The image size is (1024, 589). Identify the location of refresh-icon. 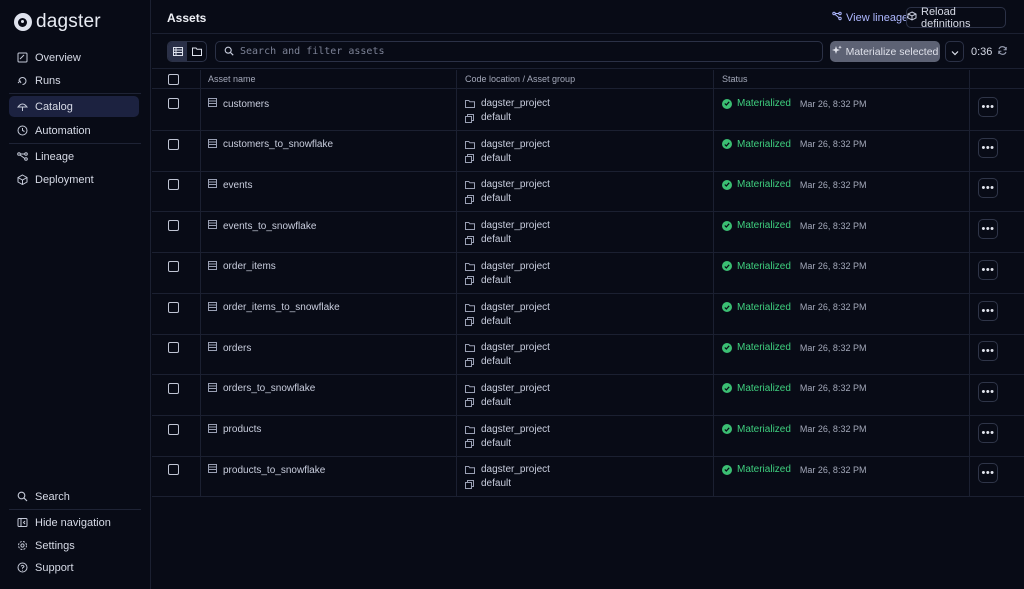
(1002, 52).